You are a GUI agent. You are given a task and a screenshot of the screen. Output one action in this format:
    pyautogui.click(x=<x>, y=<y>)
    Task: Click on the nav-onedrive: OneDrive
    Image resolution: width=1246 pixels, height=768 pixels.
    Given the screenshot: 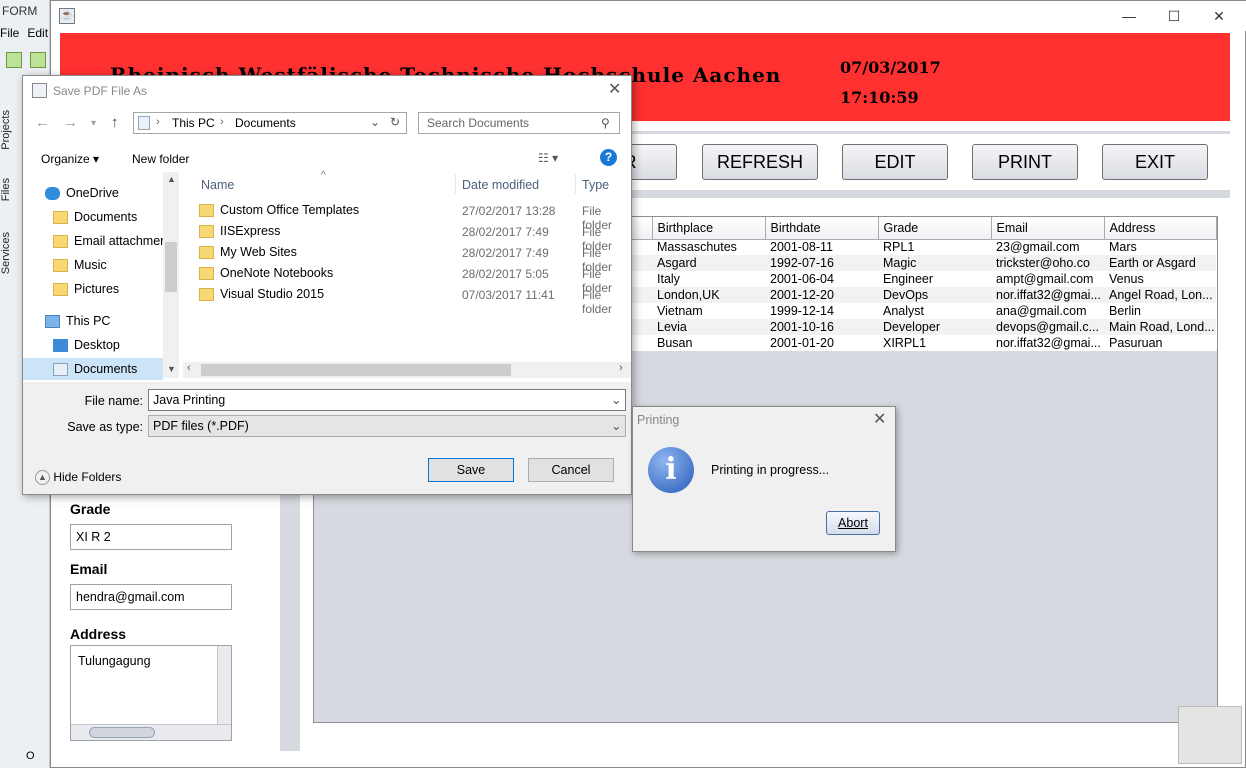 What is the action you would take?
    pyautogui.click(x=82, y=193)
    